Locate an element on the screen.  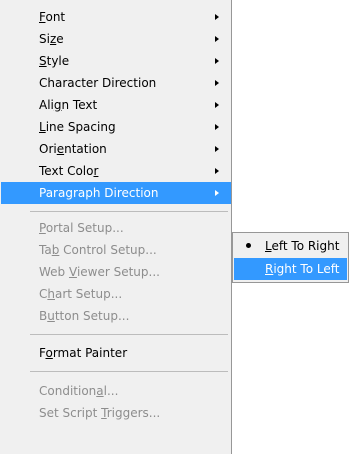
menu-item-label: Line Spacing is located at coordinates (77, 127).